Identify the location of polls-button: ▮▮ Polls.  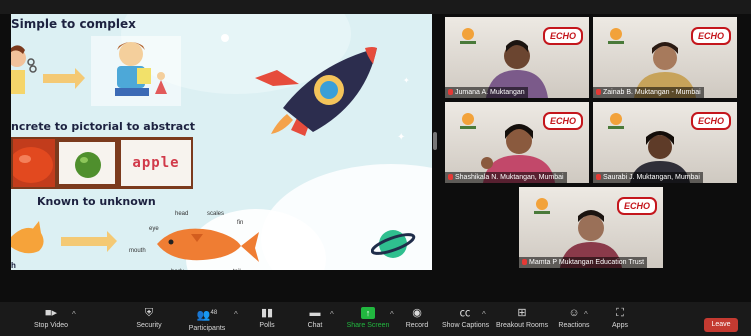
(267, 317).